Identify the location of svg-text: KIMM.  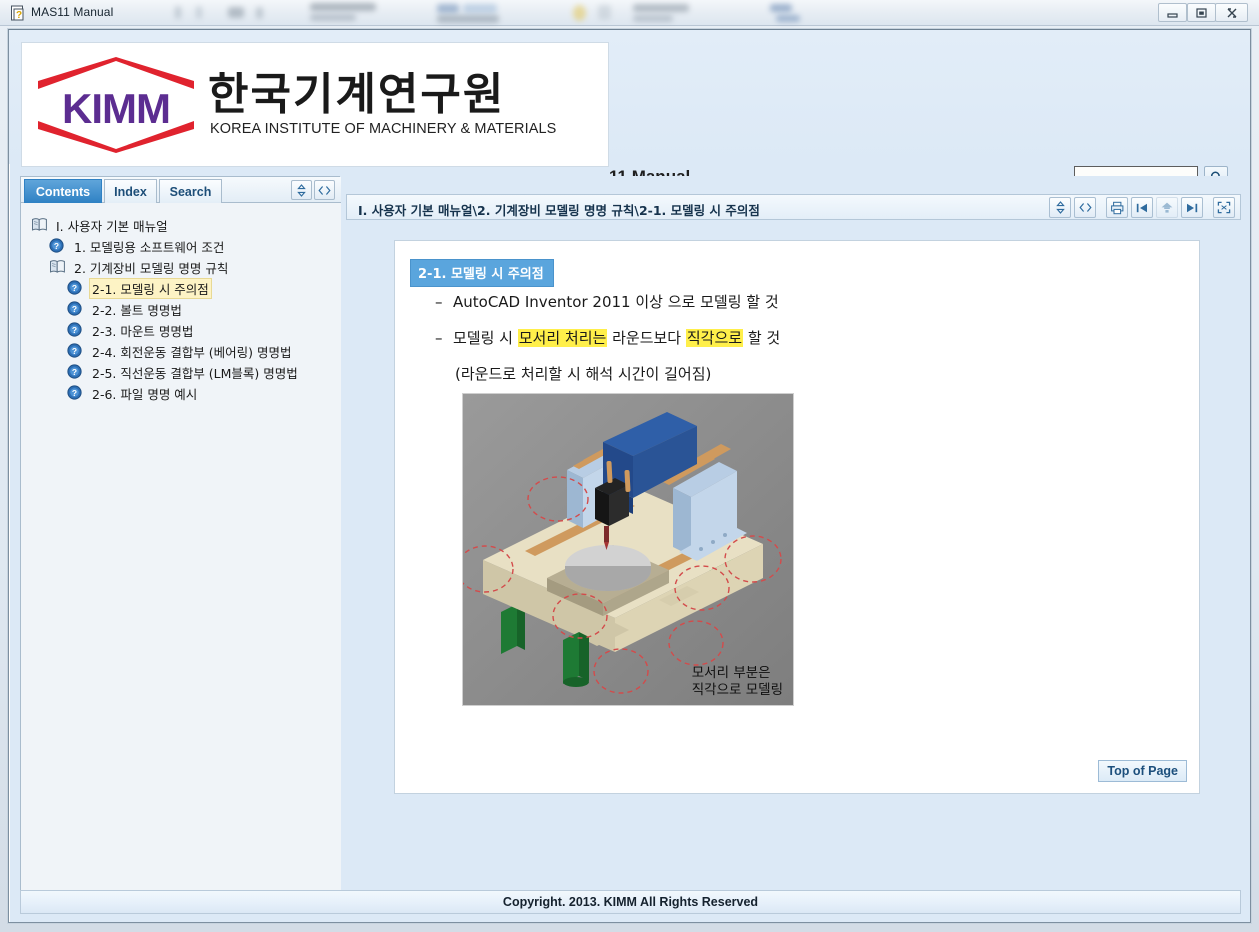
(116, 108).